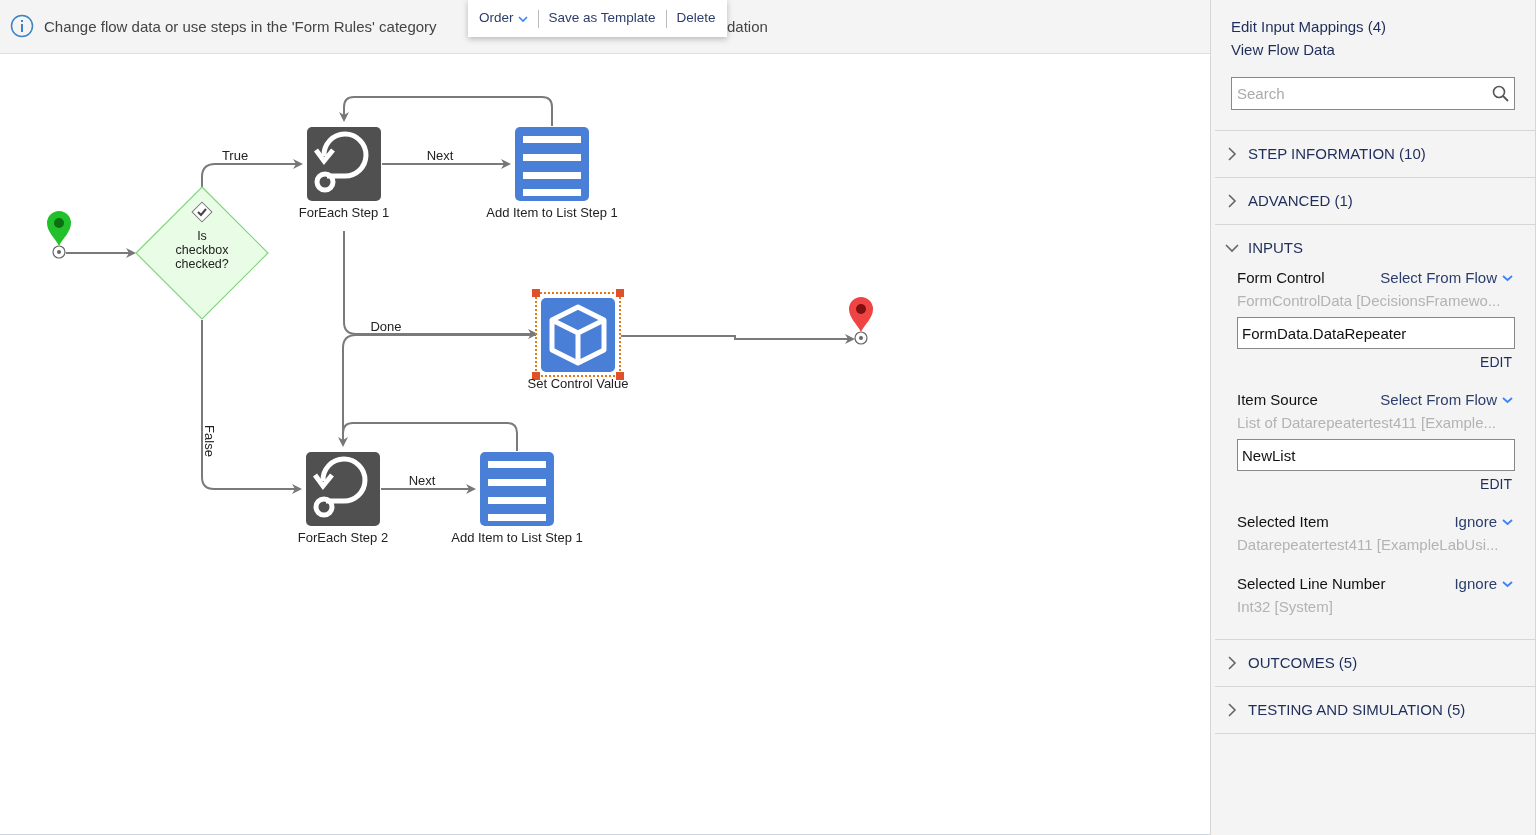 This screenshot has height=835, width=1540. Describe the element at coordinates (1373, 93) in the screenshot. I see `search-field: Search` at that location.